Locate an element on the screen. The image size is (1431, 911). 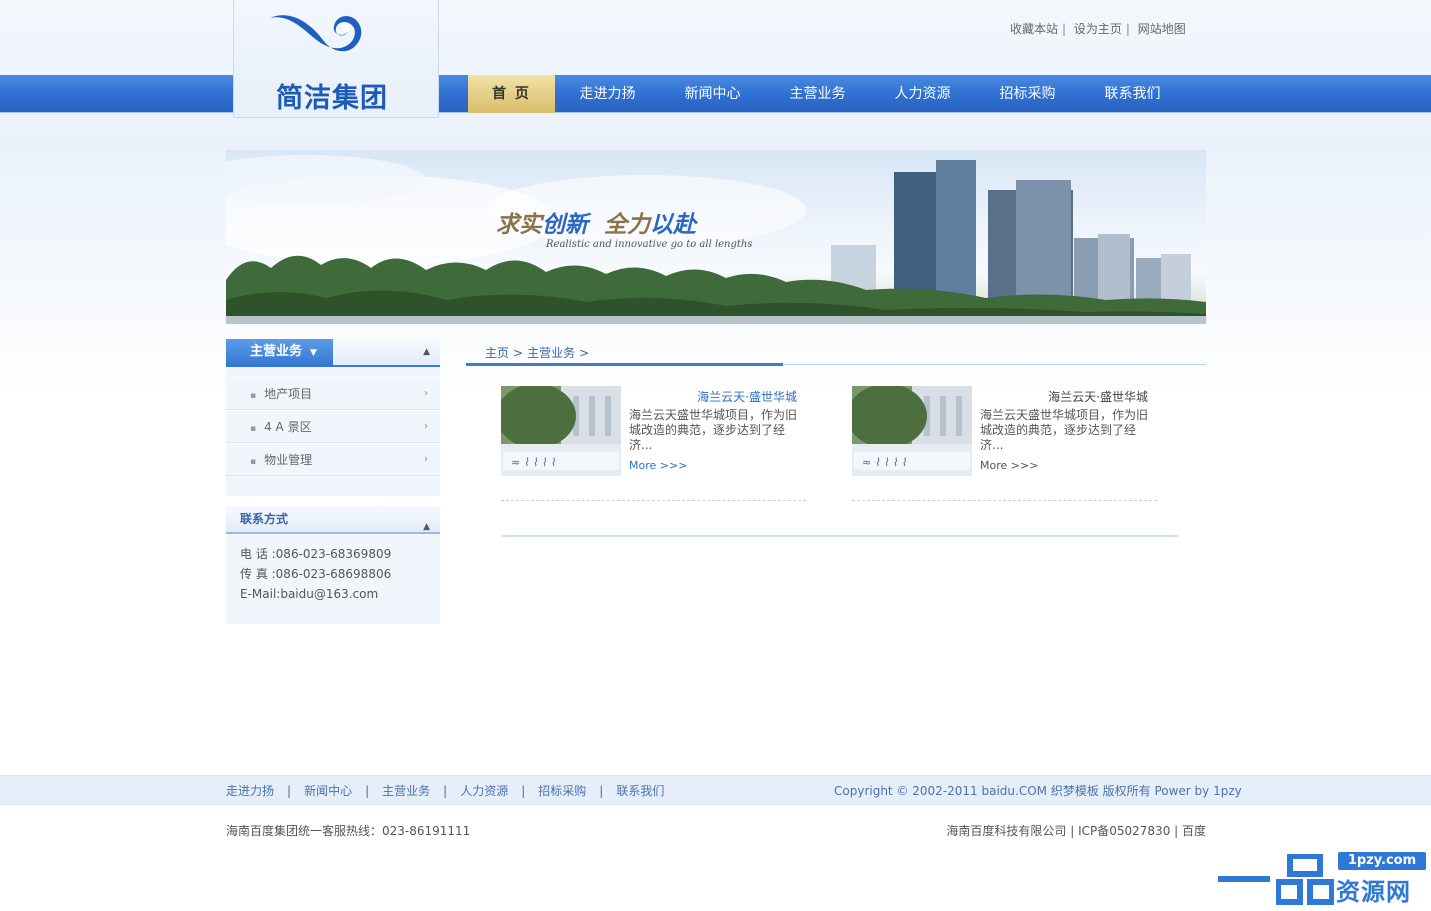
caret-down-icon: ▼ is located at coordinates (313, 353).